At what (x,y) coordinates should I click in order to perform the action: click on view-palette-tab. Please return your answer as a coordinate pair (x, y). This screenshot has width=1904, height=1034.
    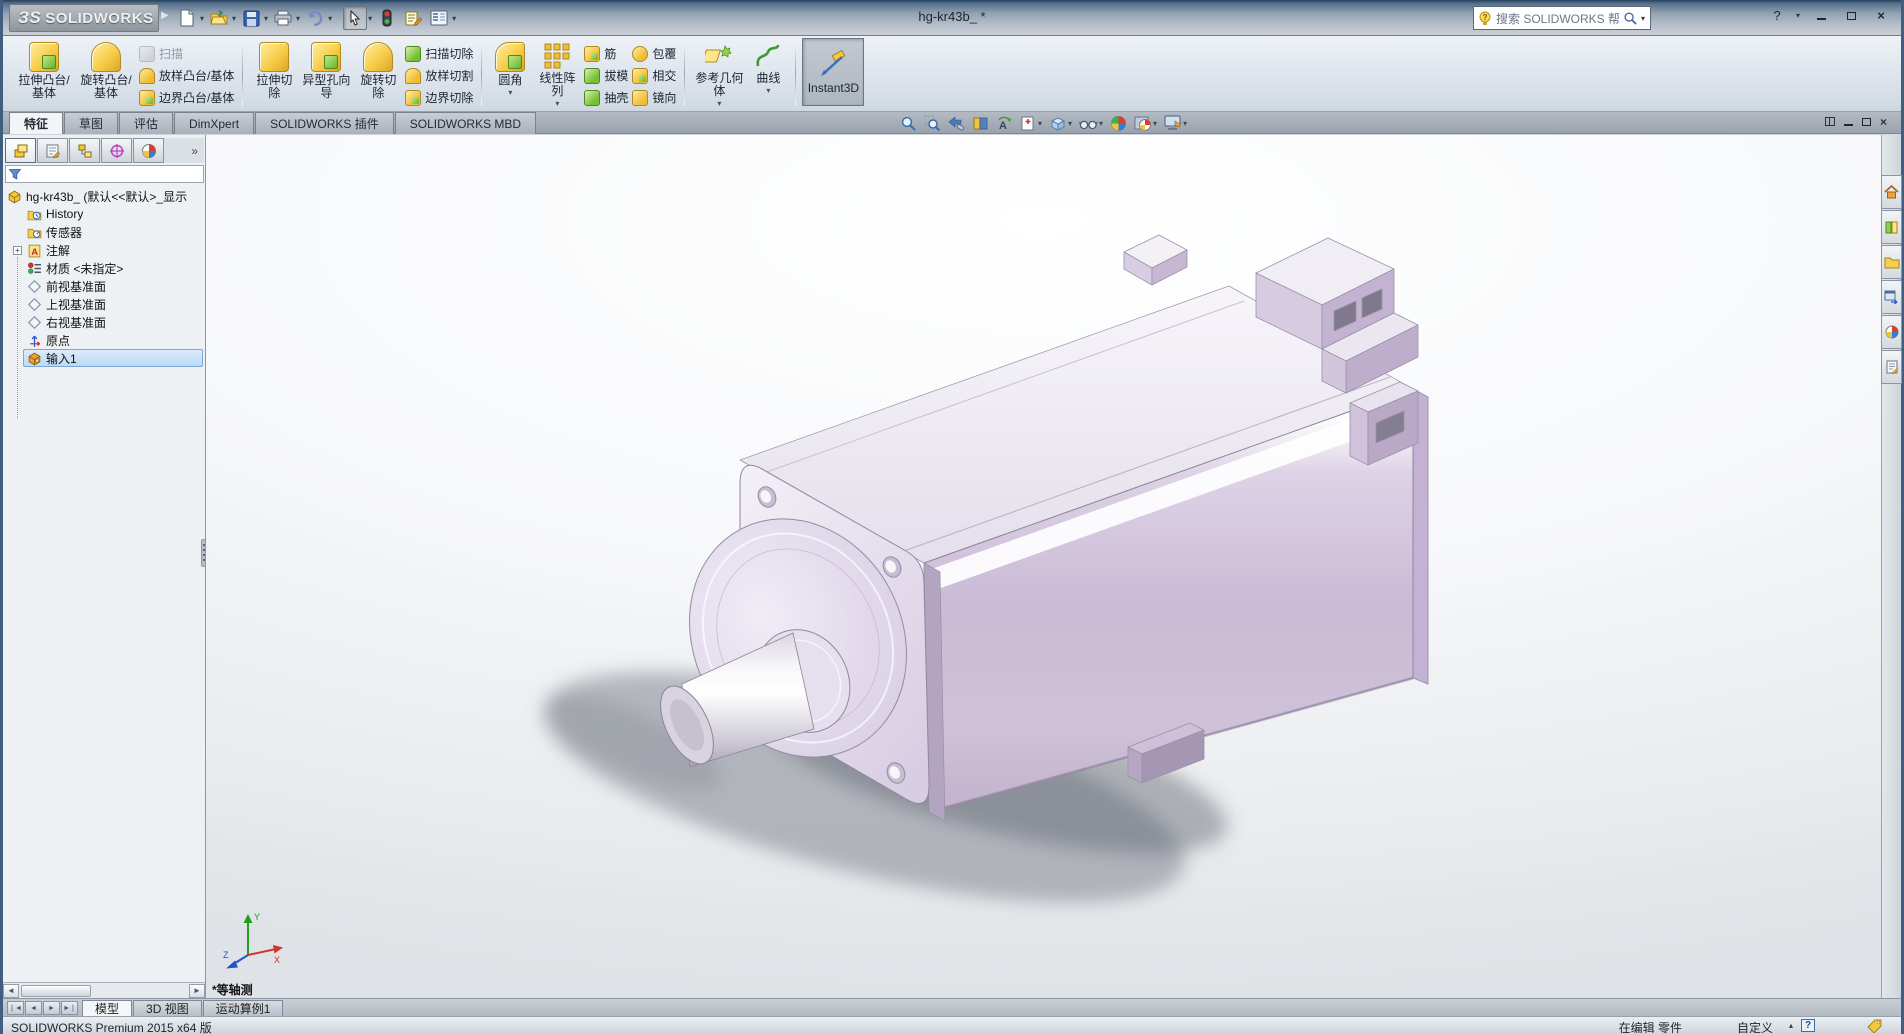
    Looking at the image, I should click on (1891, 297).